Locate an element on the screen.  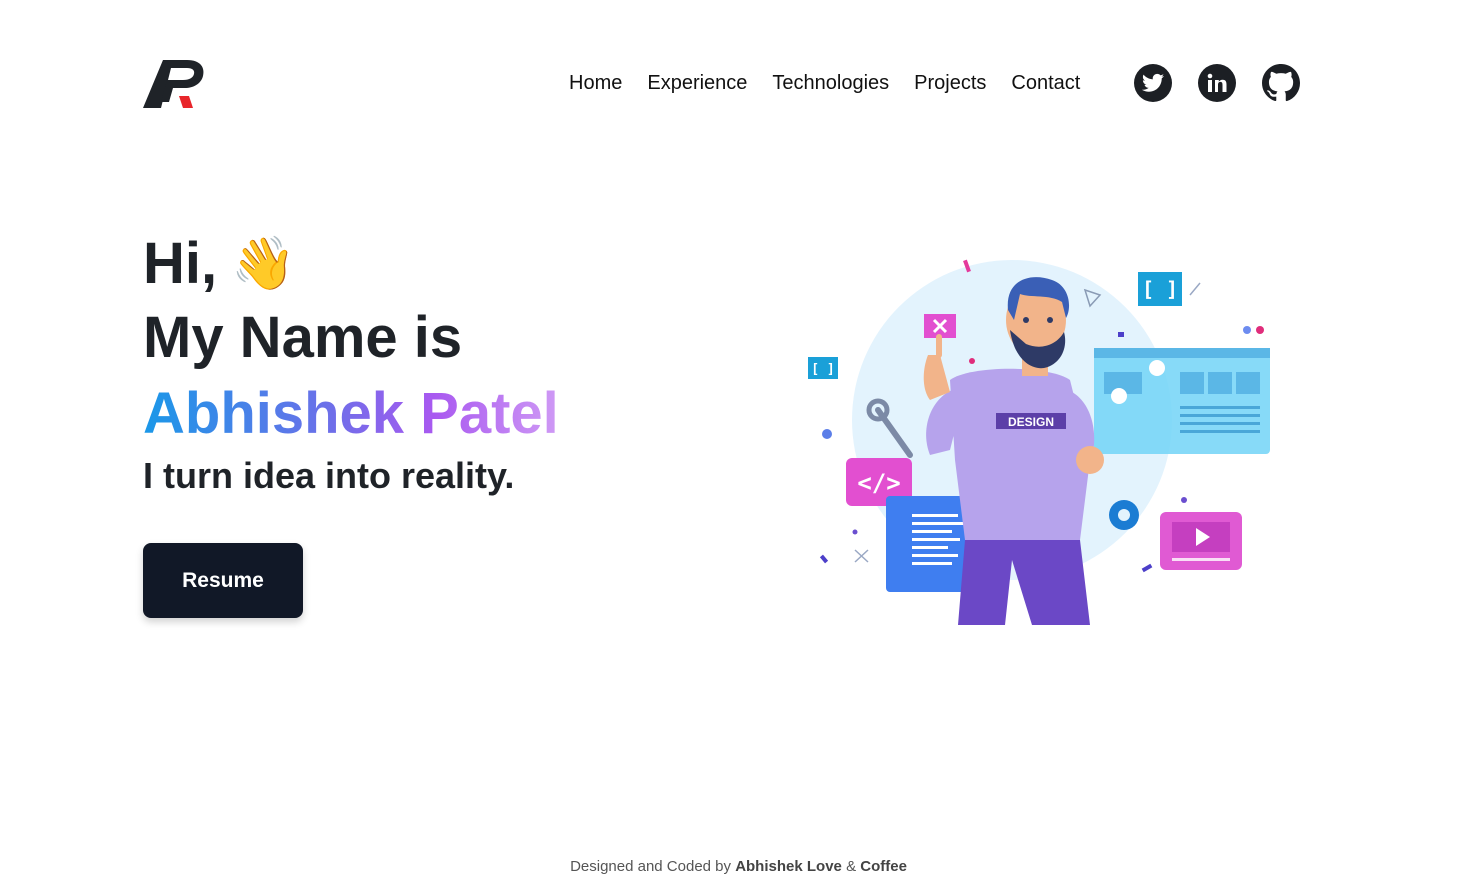
linkedin-link is located at coordinates (1217, 83).